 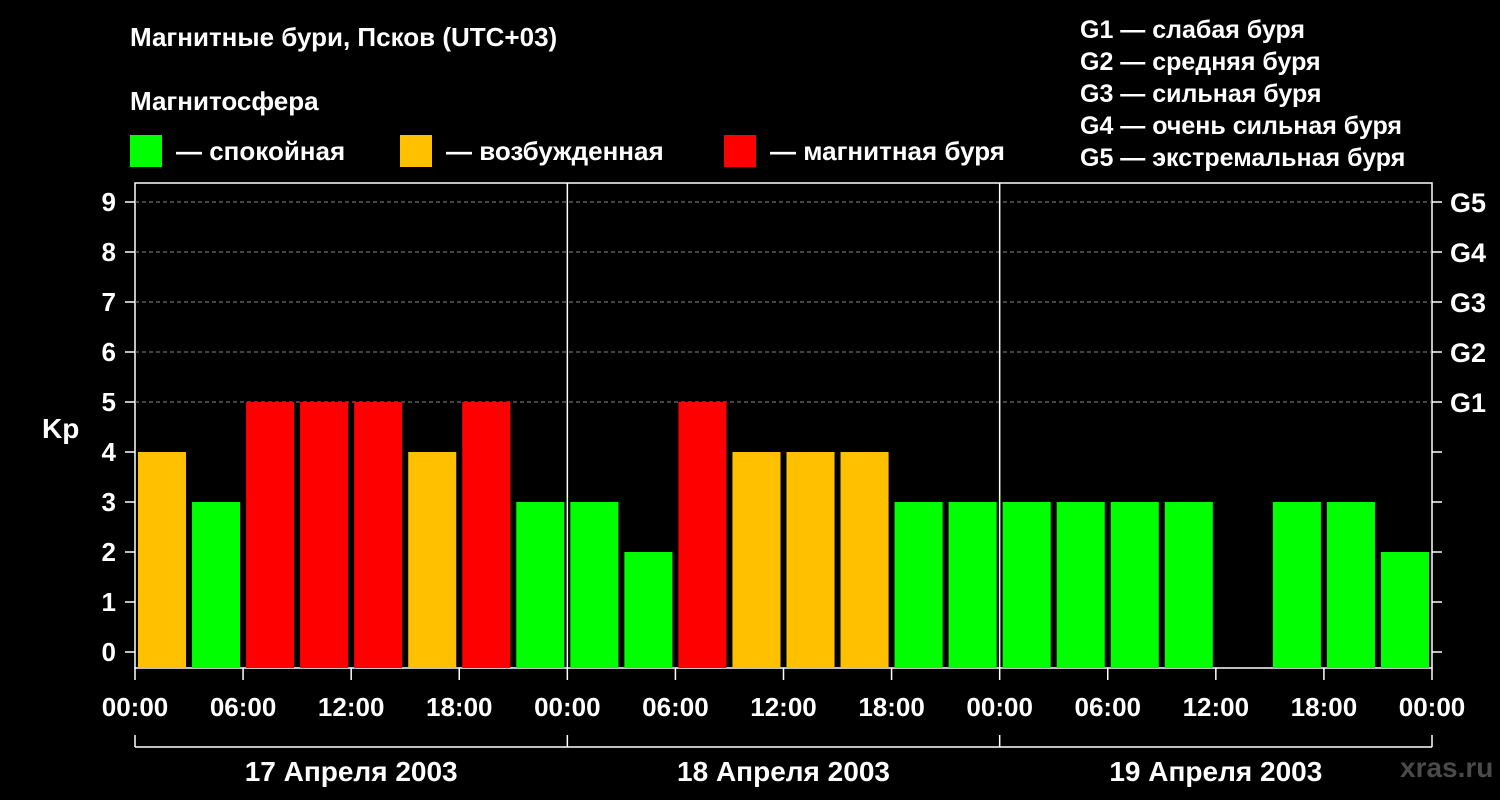 What do you see at coordinates (1468, 303) in the screenshot?
I see `storm-level-label: G3` at bounding box center [1468, 303].